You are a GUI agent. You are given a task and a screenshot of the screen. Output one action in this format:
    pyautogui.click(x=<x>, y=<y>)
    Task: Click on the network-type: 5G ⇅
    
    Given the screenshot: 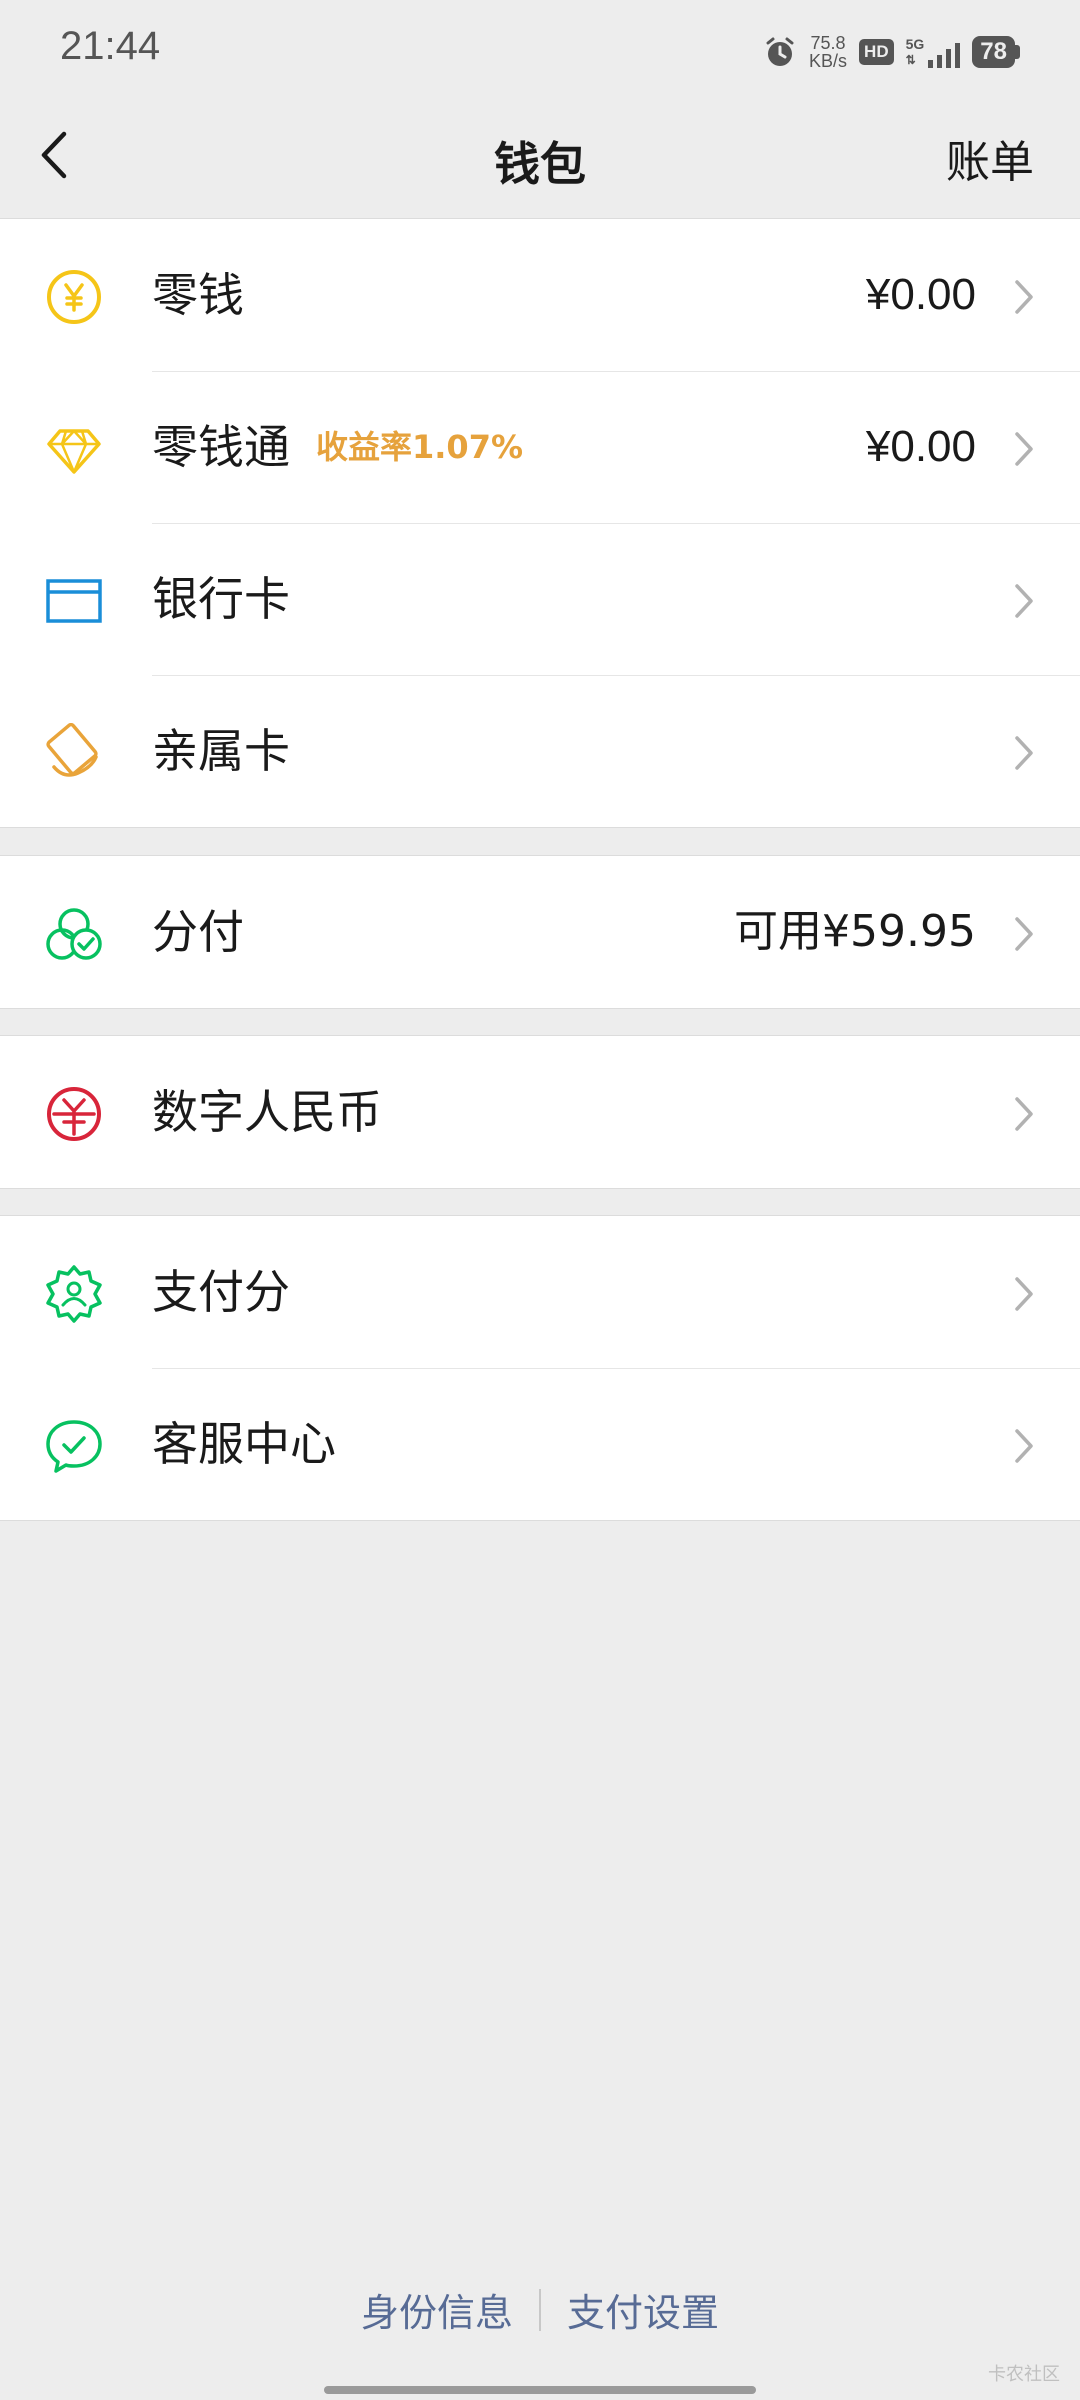 What is the action you would take?
    pyautogui.click(x=915, y=52)
    